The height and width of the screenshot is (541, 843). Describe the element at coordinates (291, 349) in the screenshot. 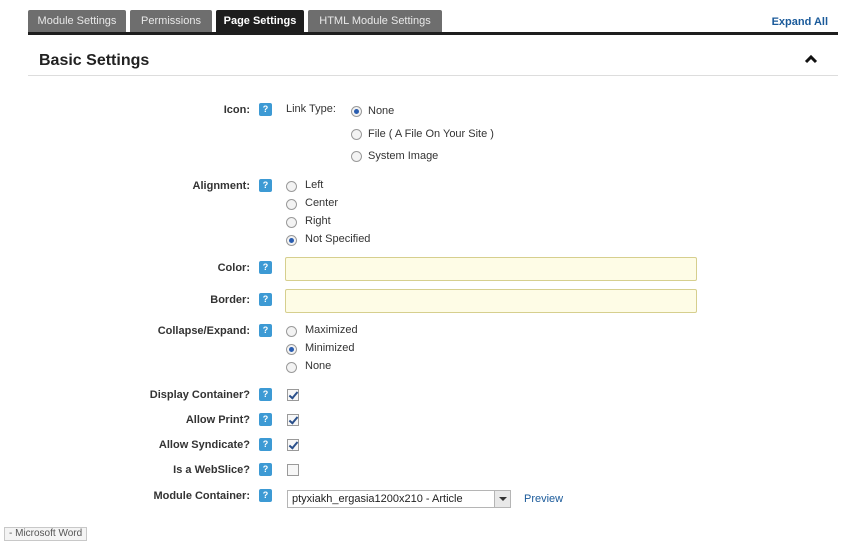

I see `collapse-minimized-radio` at that location.